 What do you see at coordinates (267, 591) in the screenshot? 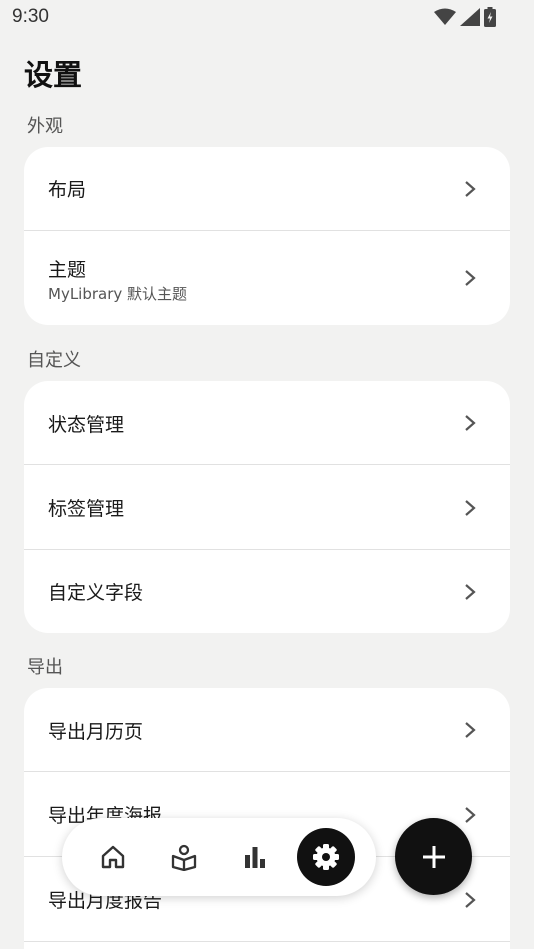
I see `settings-item-custom-fields: 自定义字段` at bounding box center [267, 591].